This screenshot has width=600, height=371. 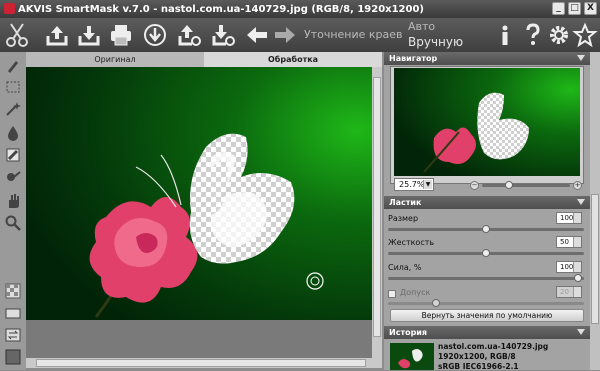 I want to click on drop-tool-icon, so click(x=13, y=133).